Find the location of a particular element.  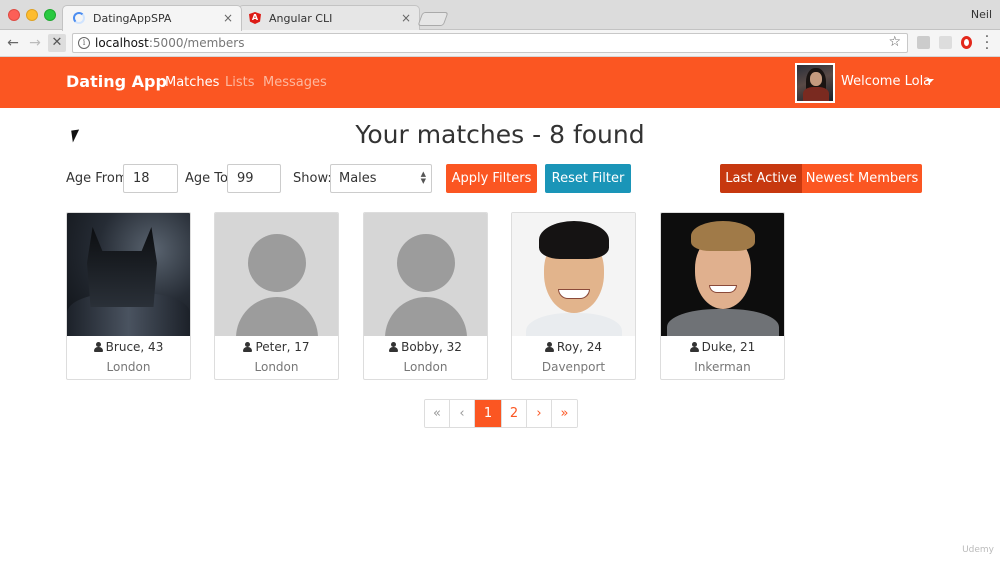

member-name: Bobby, 32 is located at coordinates (431, 347).